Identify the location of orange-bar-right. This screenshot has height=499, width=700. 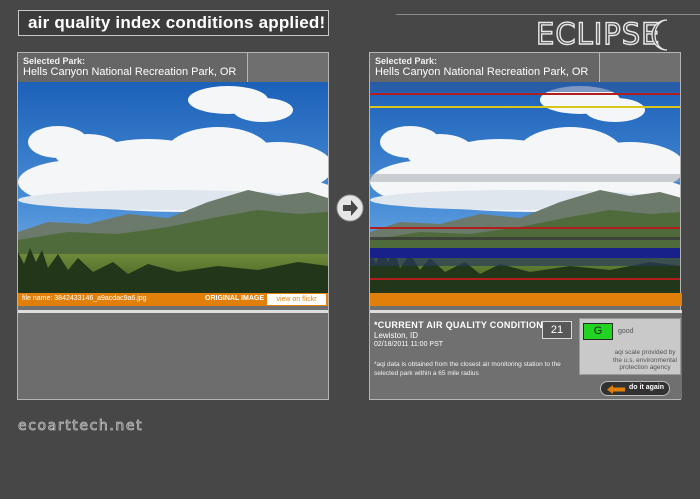
(526, 299).